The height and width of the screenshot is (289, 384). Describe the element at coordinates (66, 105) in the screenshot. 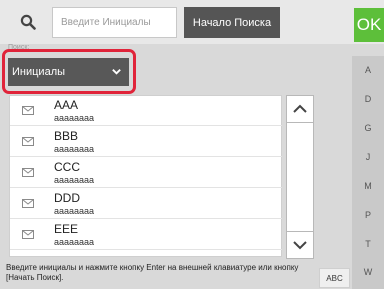

I see `list-item-name: AAA` at that location.